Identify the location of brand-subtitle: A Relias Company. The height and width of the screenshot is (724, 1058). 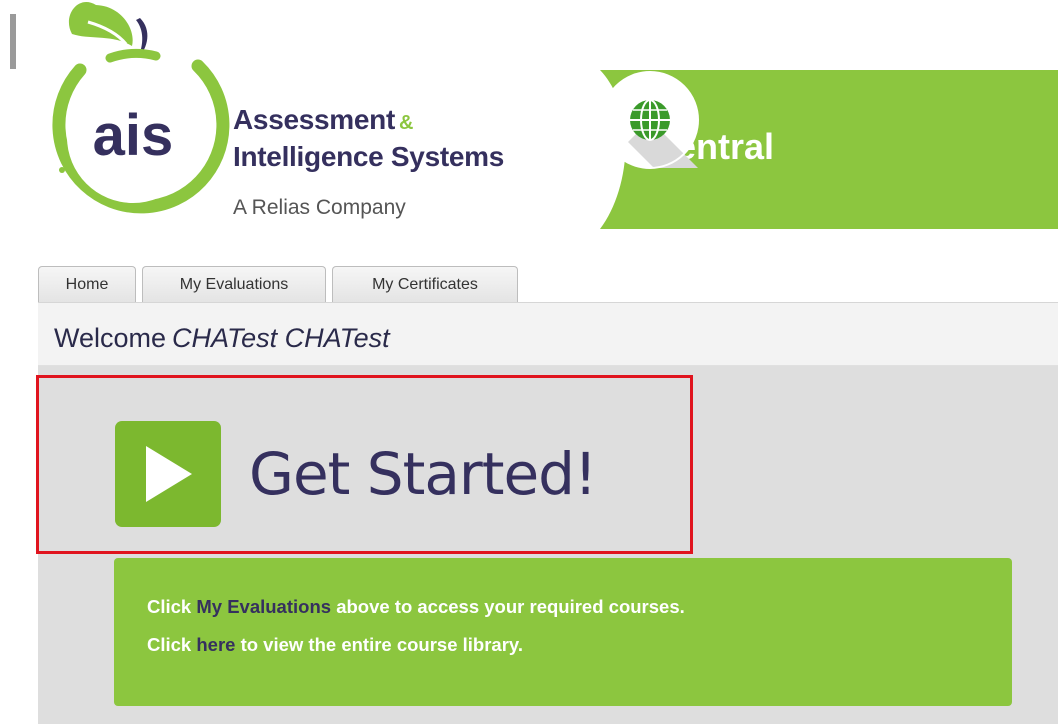
(319, 207).